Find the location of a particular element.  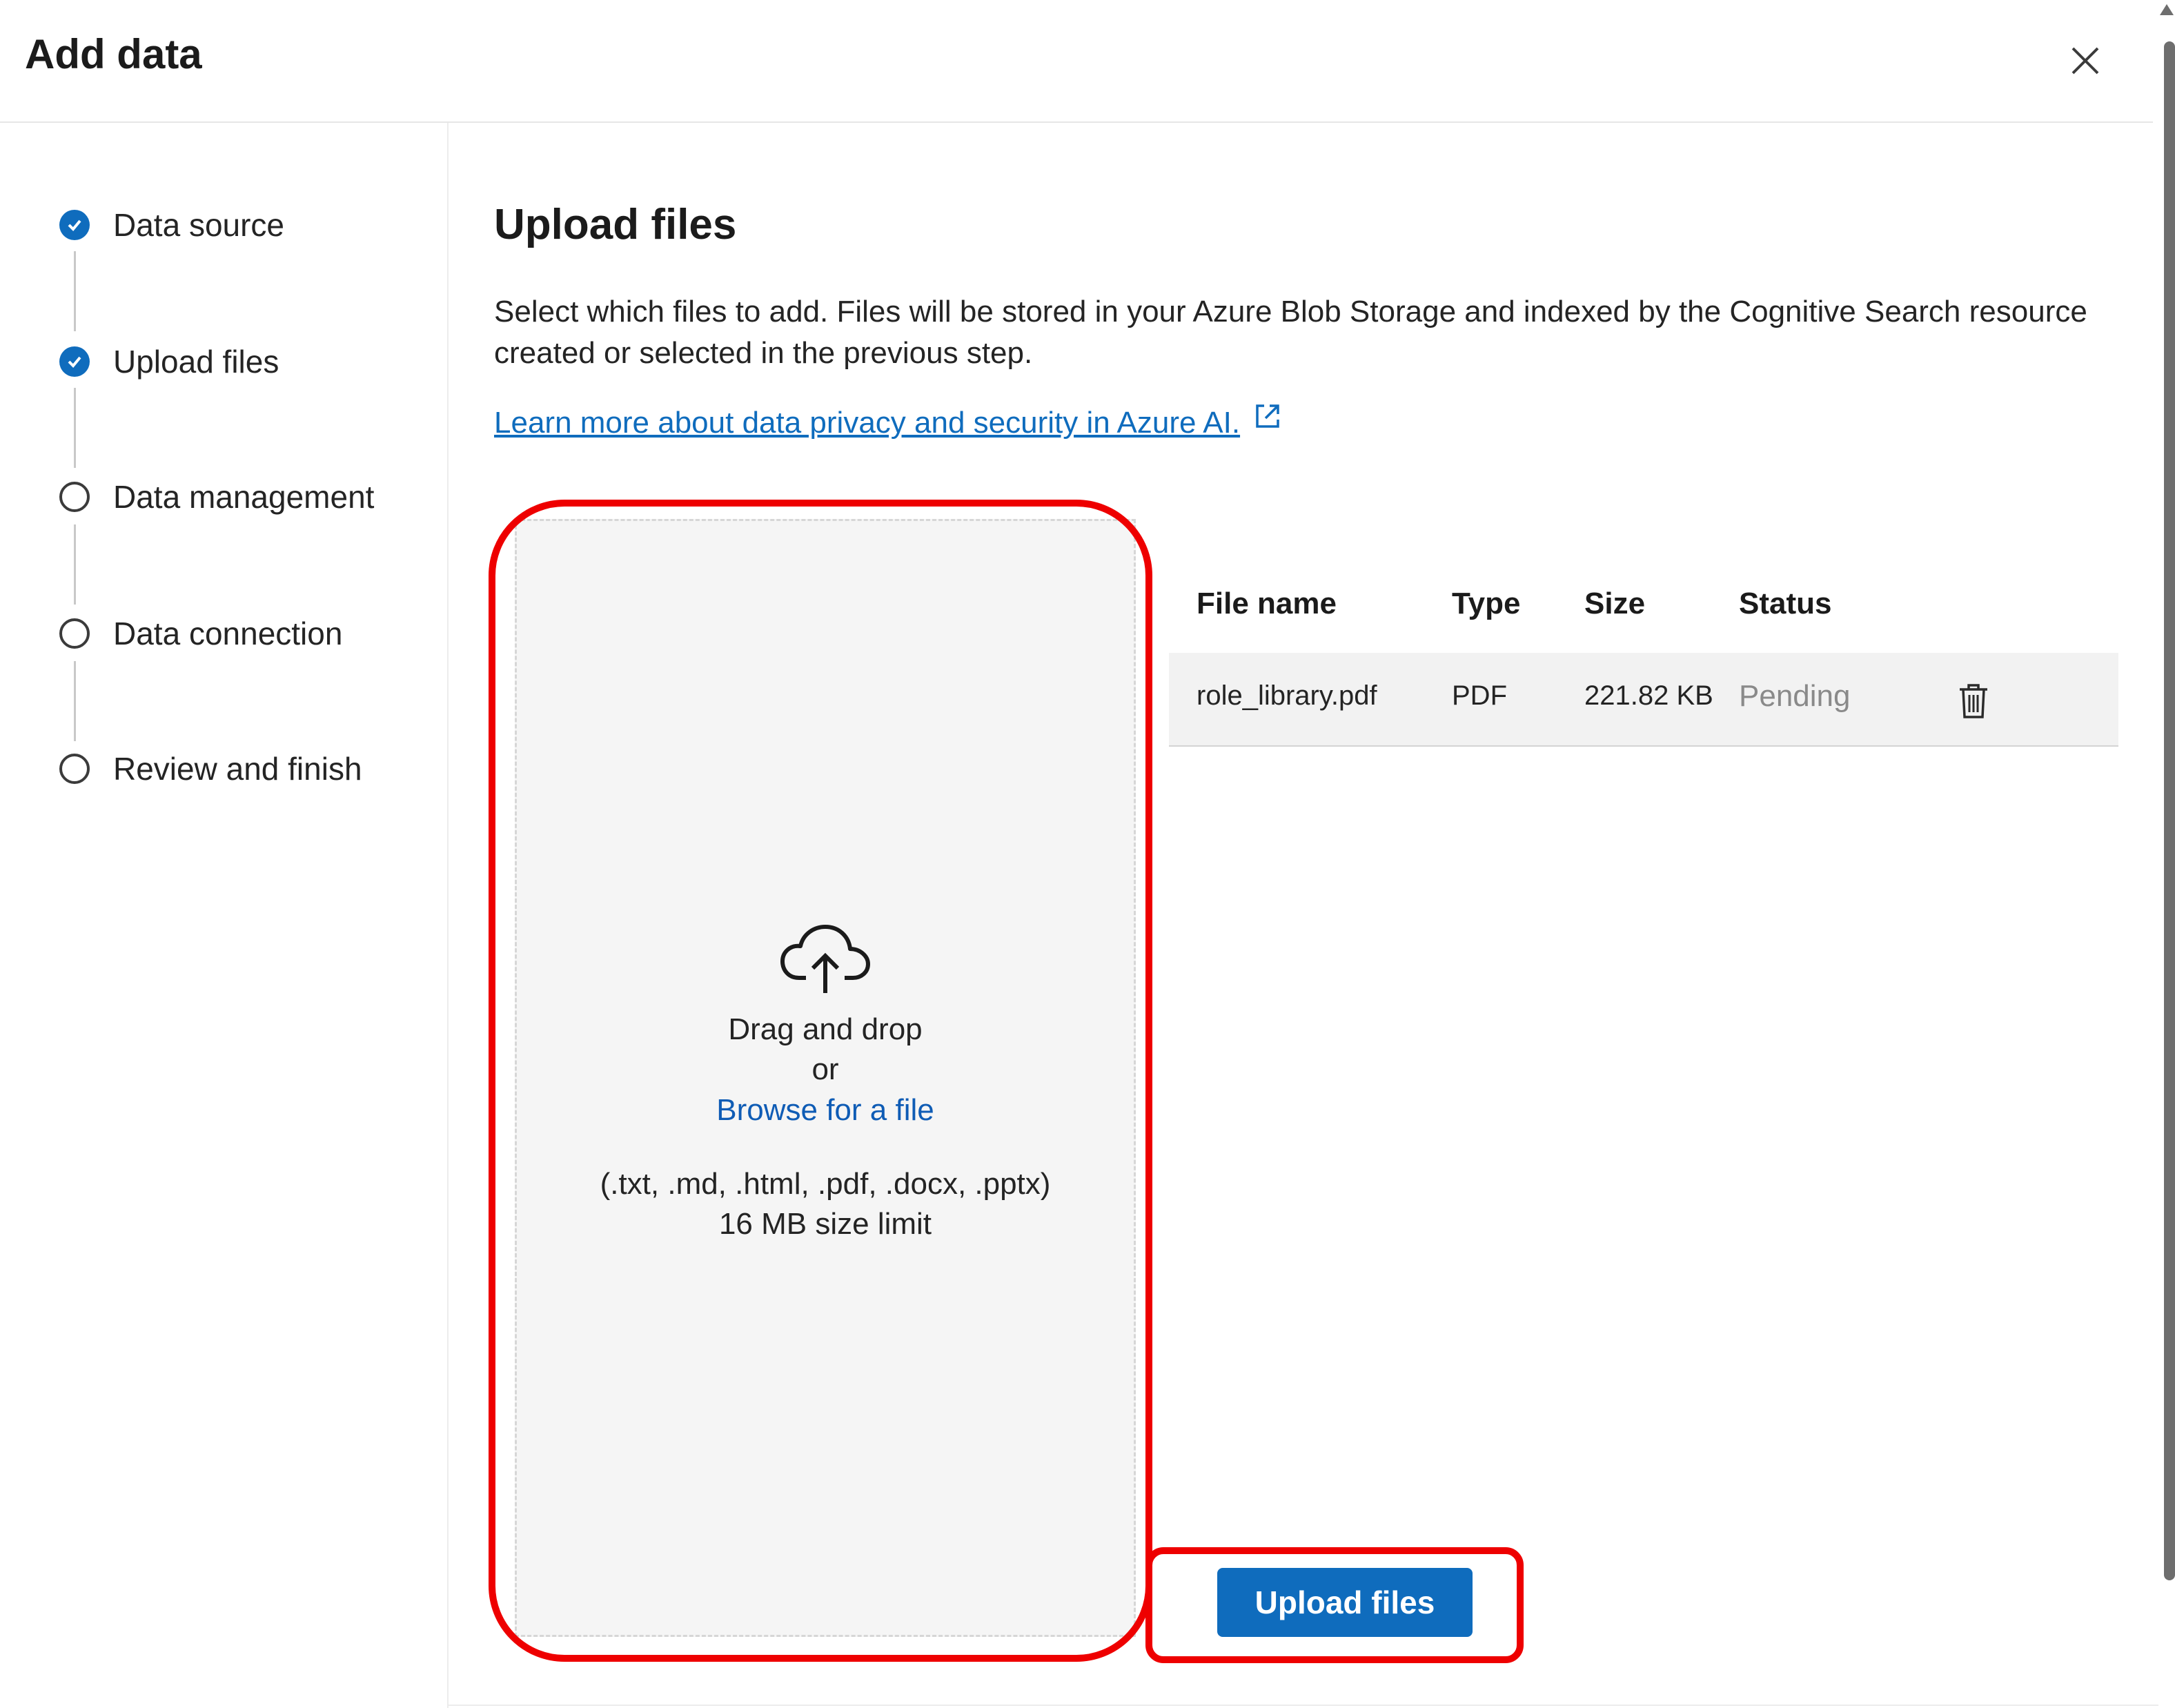

file-status-cell: Pending is located at coordinates (1795, 696).